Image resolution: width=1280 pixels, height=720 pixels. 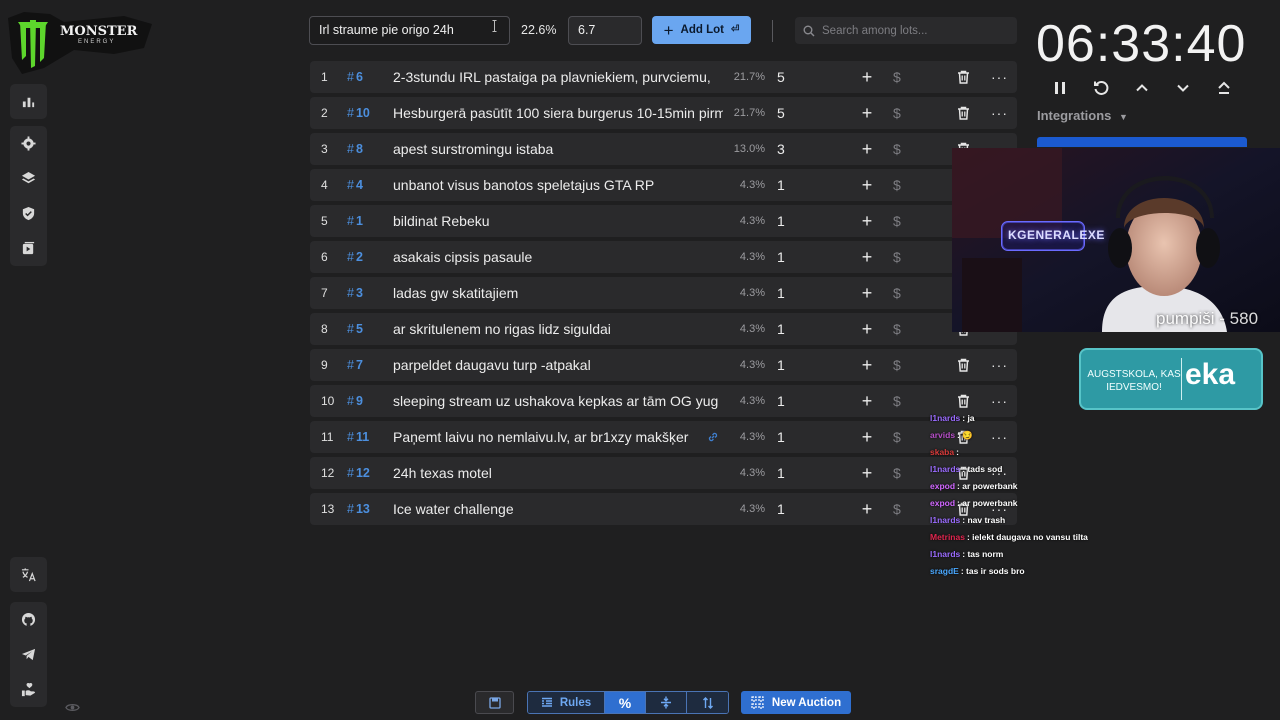 What do you see at coordinates (666, 702) in the screenshot?
I see `compress-view-button` at bounding box center [666, 702].